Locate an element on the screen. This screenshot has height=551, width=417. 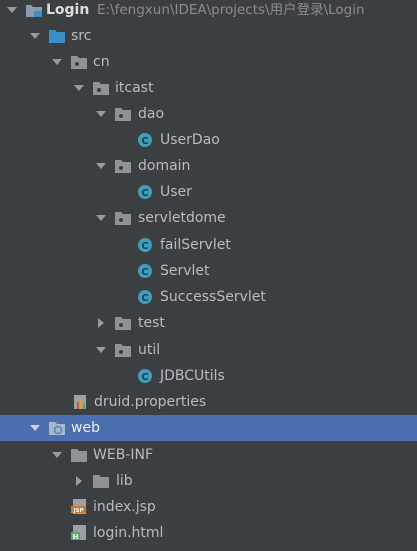
tree-row-src: src is located at coordinates (208, 36).